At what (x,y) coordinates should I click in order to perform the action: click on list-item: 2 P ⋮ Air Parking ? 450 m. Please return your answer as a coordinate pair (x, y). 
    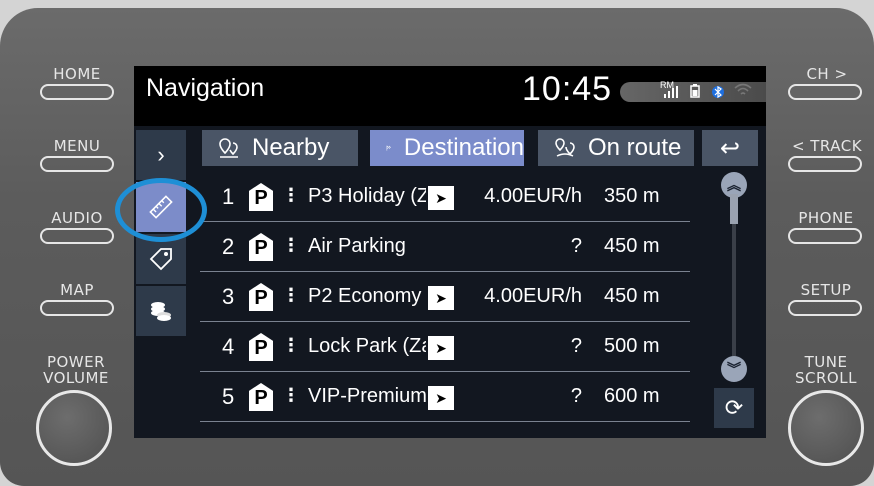
    Looking at the image, I should click on (445, 247).